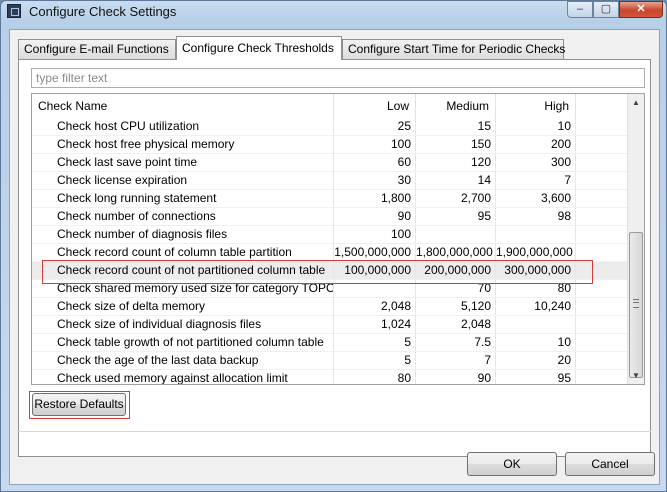 This screenshot has width=667, height=492. Describe the element at coordinates (606, 9) in the screenshot. I see `maximize-button: ▢` at that location.